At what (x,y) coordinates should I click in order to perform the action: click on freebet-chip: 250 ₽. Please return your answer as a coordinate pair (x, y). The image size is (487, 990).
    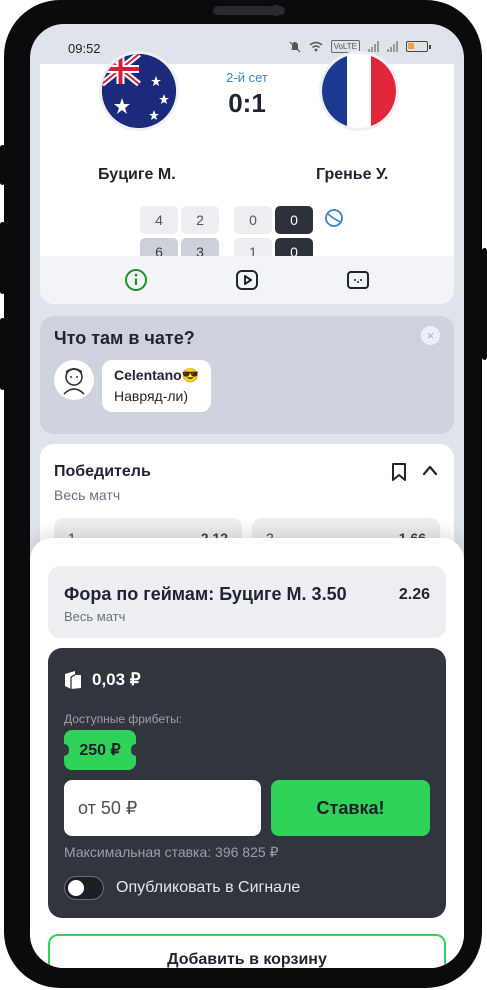
    Looking at the image, I should click on (100, 750).